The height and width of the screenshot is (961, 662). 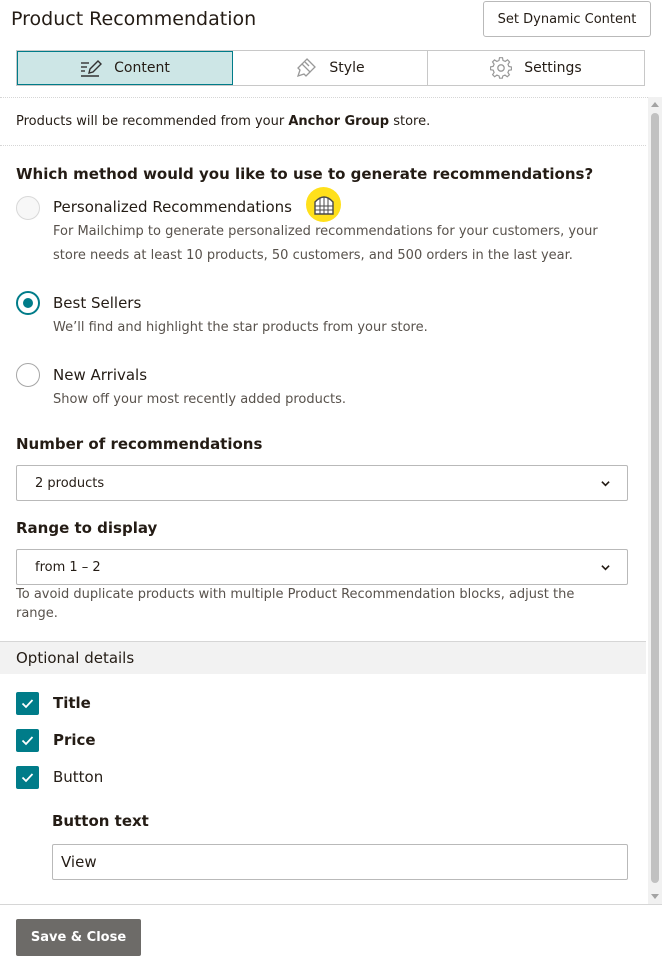 I want to click on checkbox-button-label: Button, so click(x=78, y=777).